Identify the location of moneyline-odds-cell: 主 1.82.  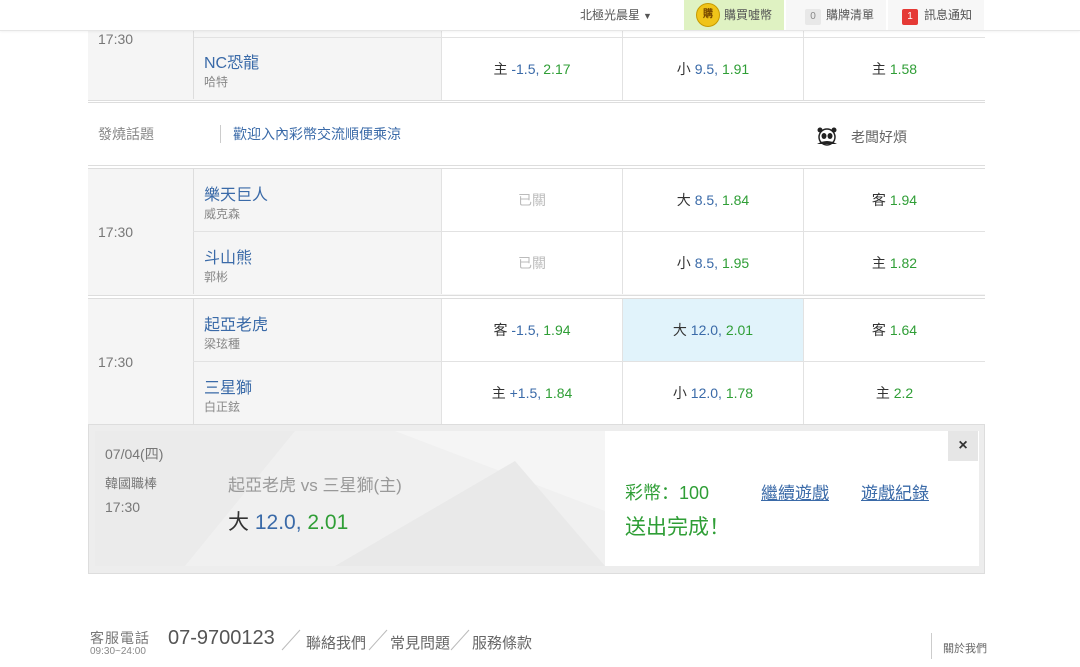
(894, 263).